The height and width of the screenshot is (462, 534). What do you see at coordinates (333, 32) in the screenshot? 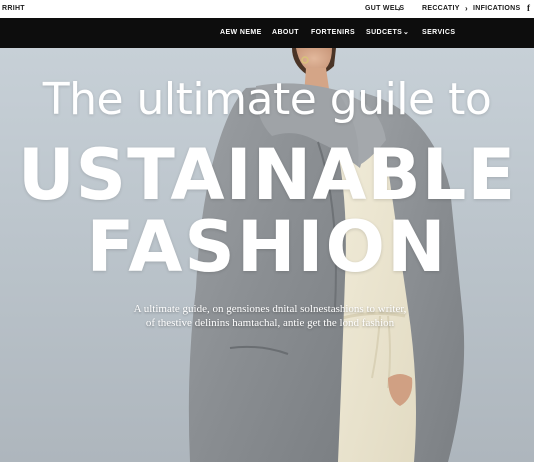
I see `nav-item-fortenirs: FORTENIRS` at bounding box center [333, 32].